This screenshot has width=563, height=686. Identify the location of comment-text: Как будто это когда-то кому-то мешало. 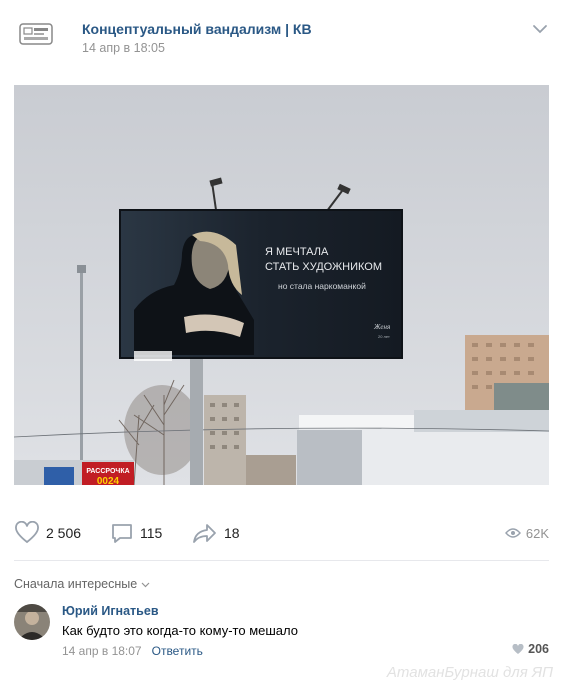
(180, 630).